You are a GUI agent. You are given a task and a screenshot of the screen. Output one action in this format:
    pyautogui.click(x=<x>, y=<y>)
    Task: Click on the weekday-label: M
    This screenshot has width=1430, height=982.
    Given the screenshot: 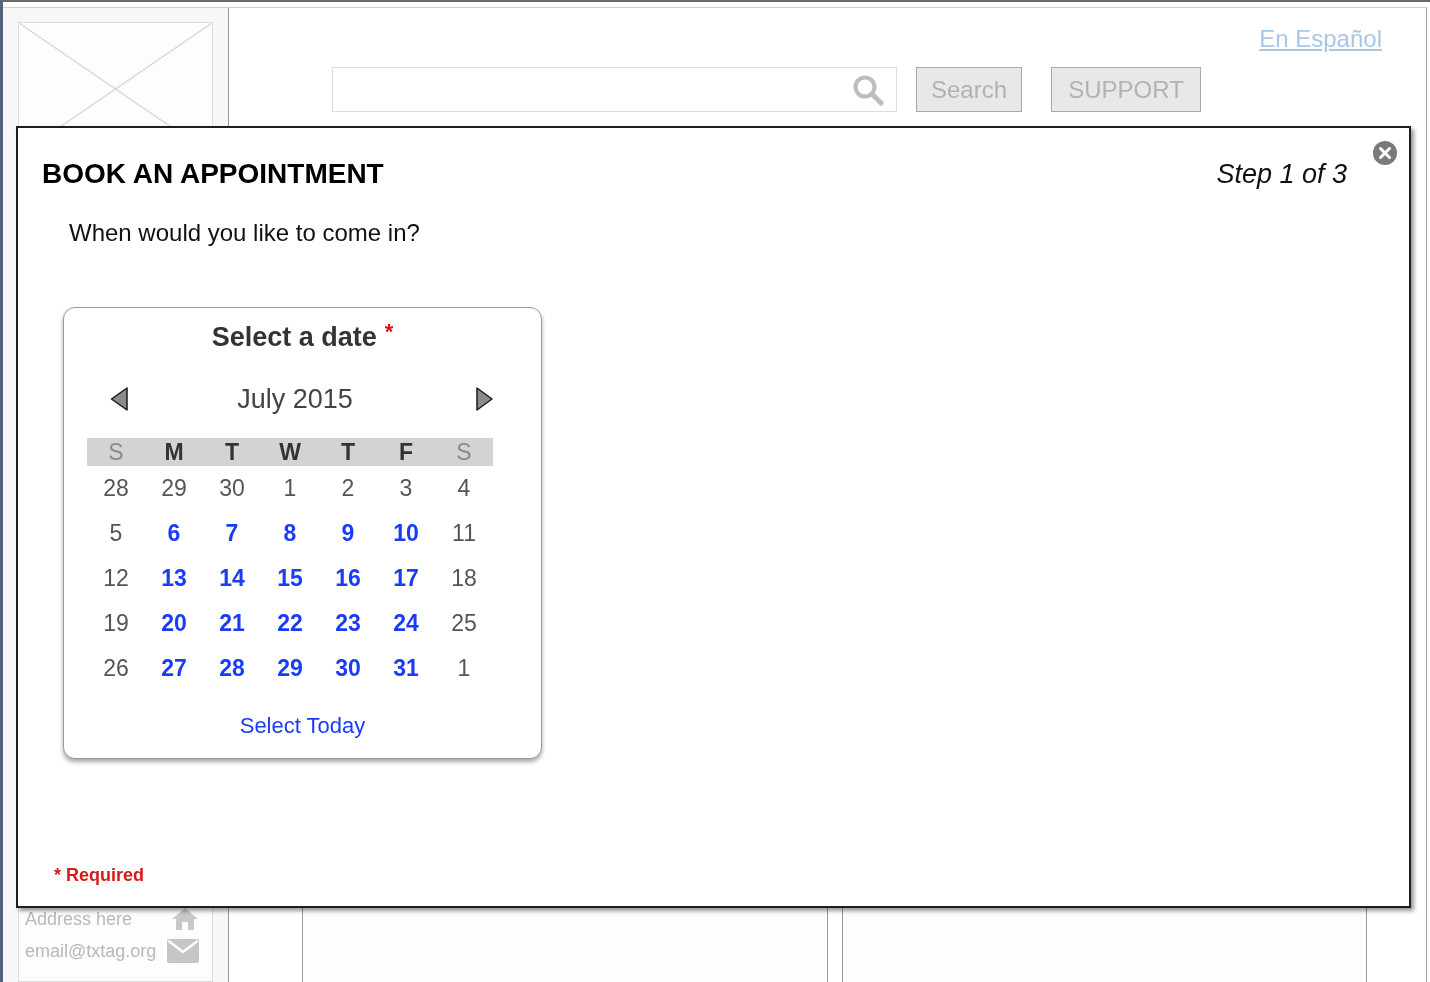 What is the action you would take?
    pyautogui.click(x=174, y=452)
    